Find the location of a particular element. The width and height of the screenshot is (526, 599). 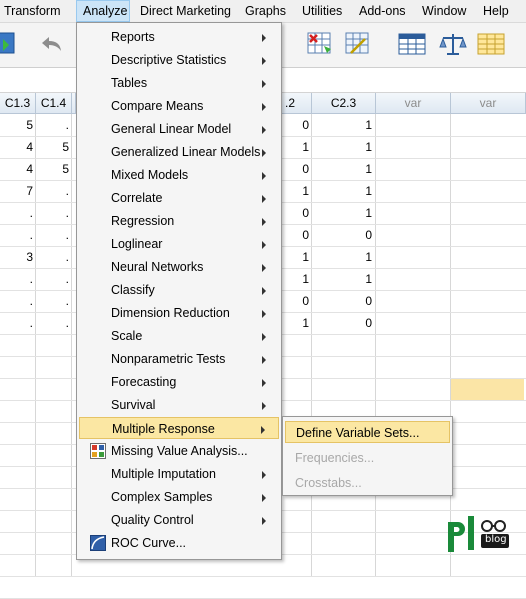

menu-item-label: Scale is located at coordinates (127, 336).